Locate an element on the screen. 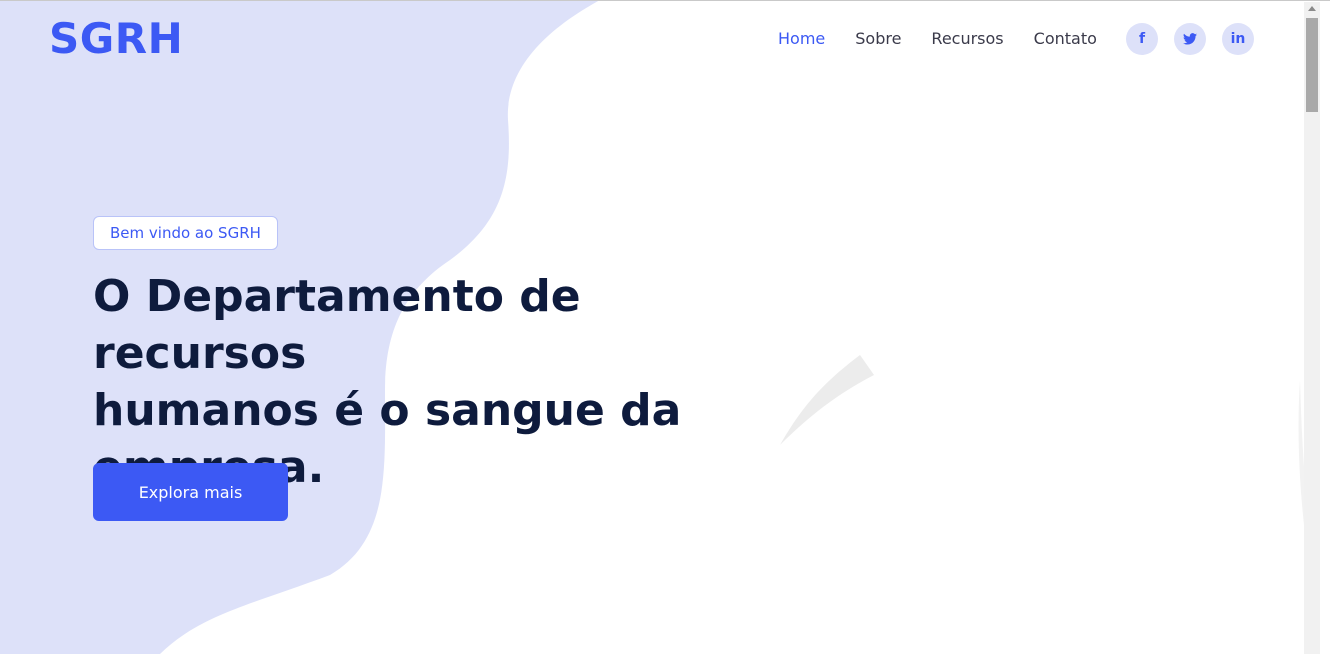 The width and height of the screenshot is (1330, 654). headline-line-1: O Departamento de recursos is located at coordinates (337, 325).